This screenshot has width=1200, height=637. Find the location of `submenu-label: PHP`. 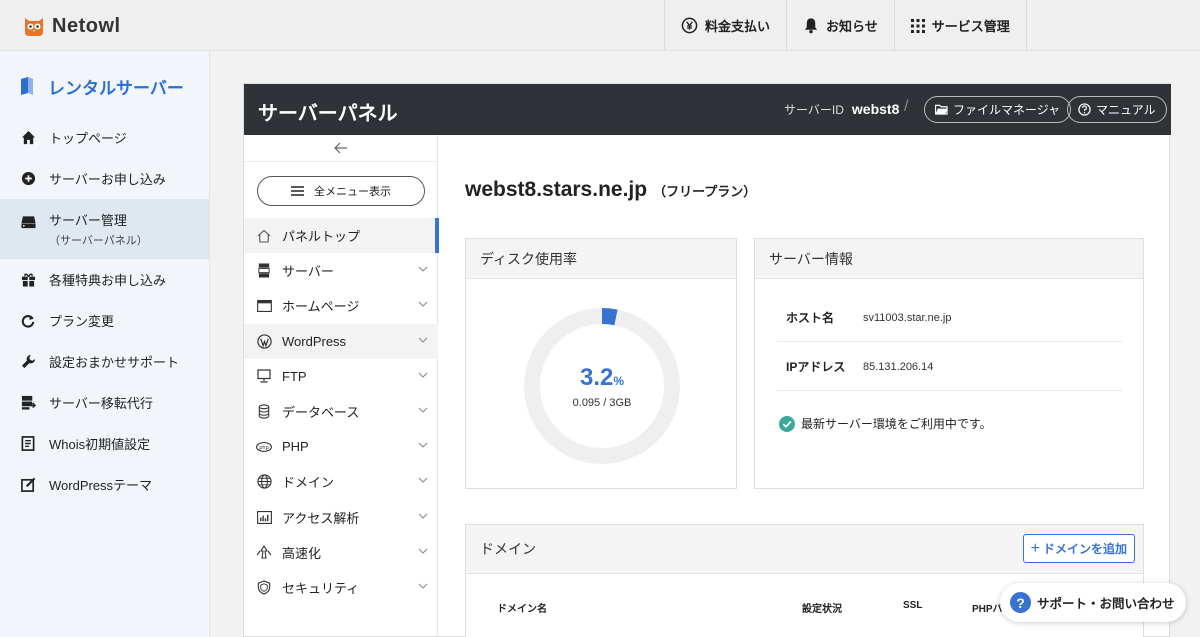

submenu-label: PHP is located at coordinates (295, 447).